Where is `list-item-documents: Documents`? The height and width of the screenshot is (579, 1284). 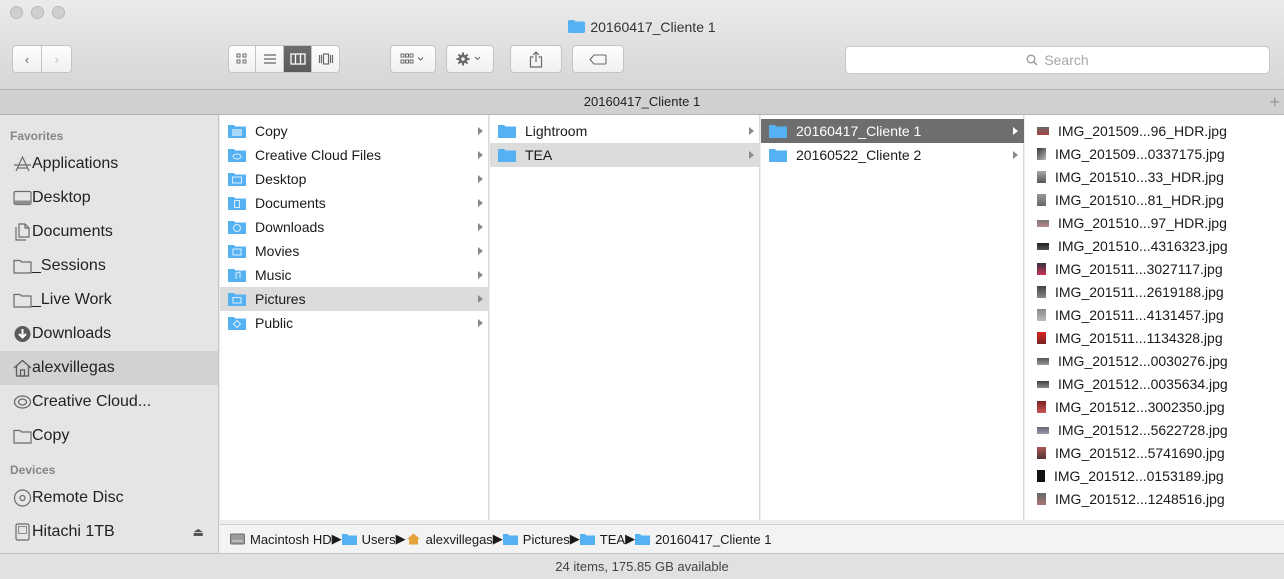 list-item-documents: Documents is located at coordinates (354, 203).